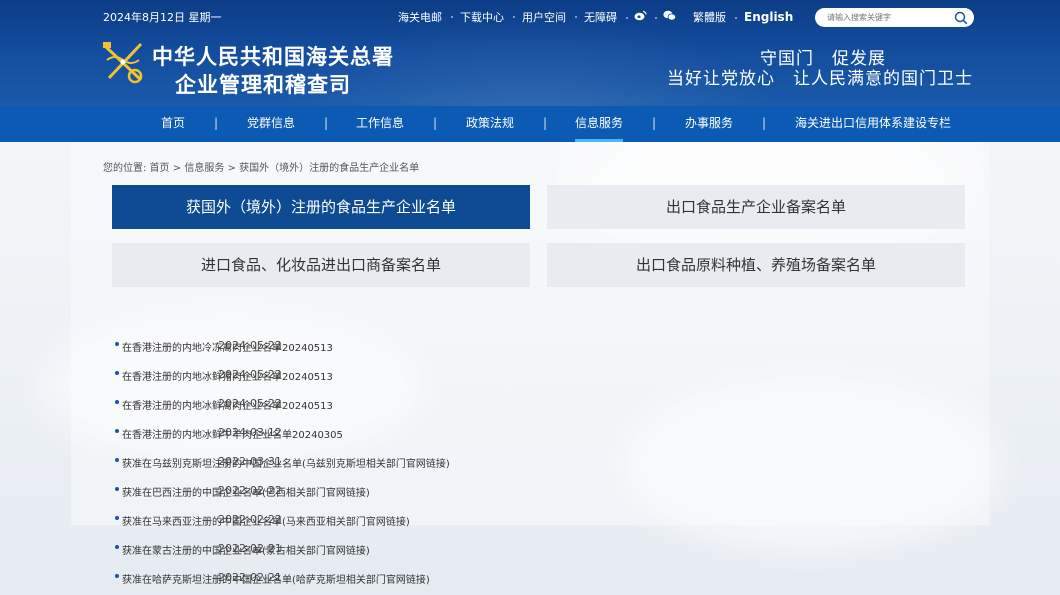 This screenshot has height=595, width=1060. I want to click on list-item: 在香港注册的内地冰鲜牛羊肉企业名单20240305 2024-03-12, so click(540, 432).